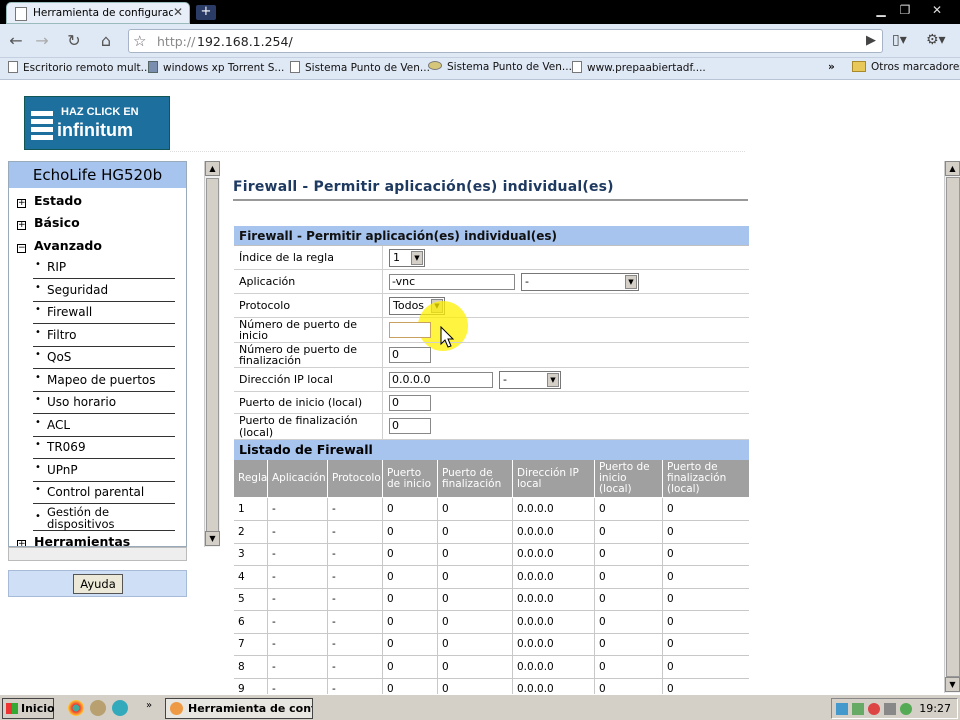 Image resolution: width=960 pixels, height=720 pixels. What do you see at coordinates (48, 222) in the screenshot?
I see `sidebar-section-basico: + Básico` at bounding box center [48, 222].